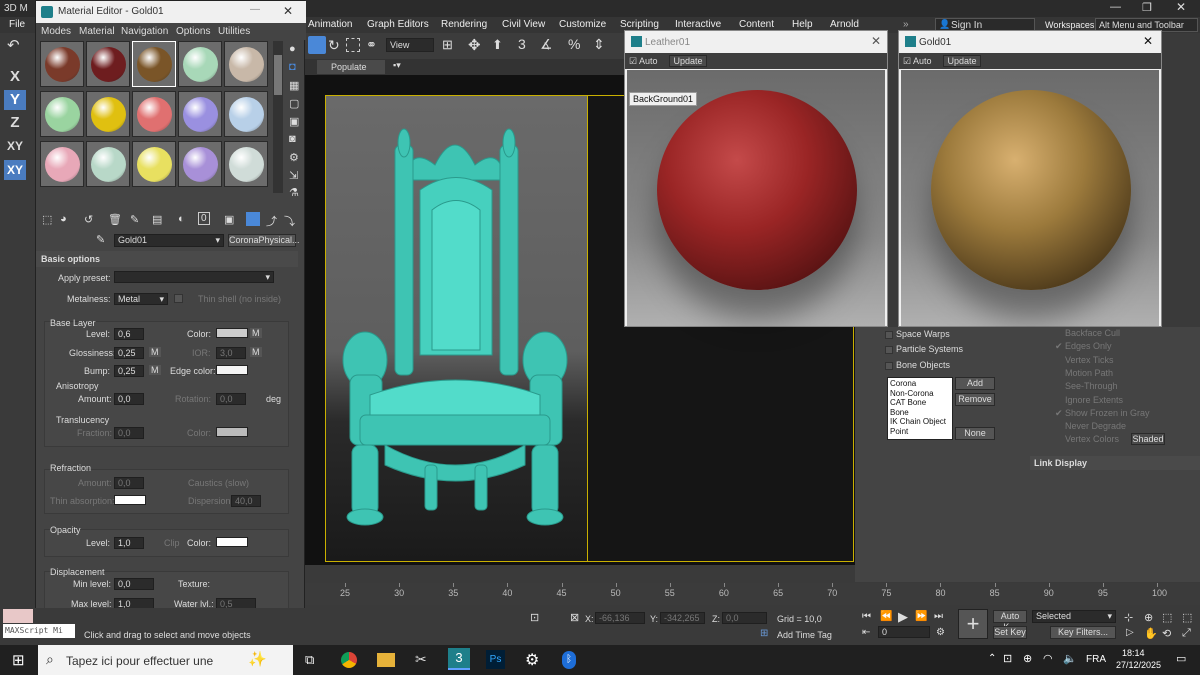  I want to click on file-explorer-icon, so click(386, 660).